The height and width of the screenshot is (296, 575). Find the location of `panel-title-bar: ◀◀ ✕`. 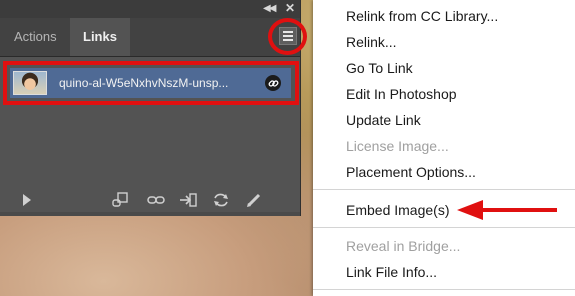

panel-title-bar: ◀◀ ✕ is located at coordinates (150, 9).